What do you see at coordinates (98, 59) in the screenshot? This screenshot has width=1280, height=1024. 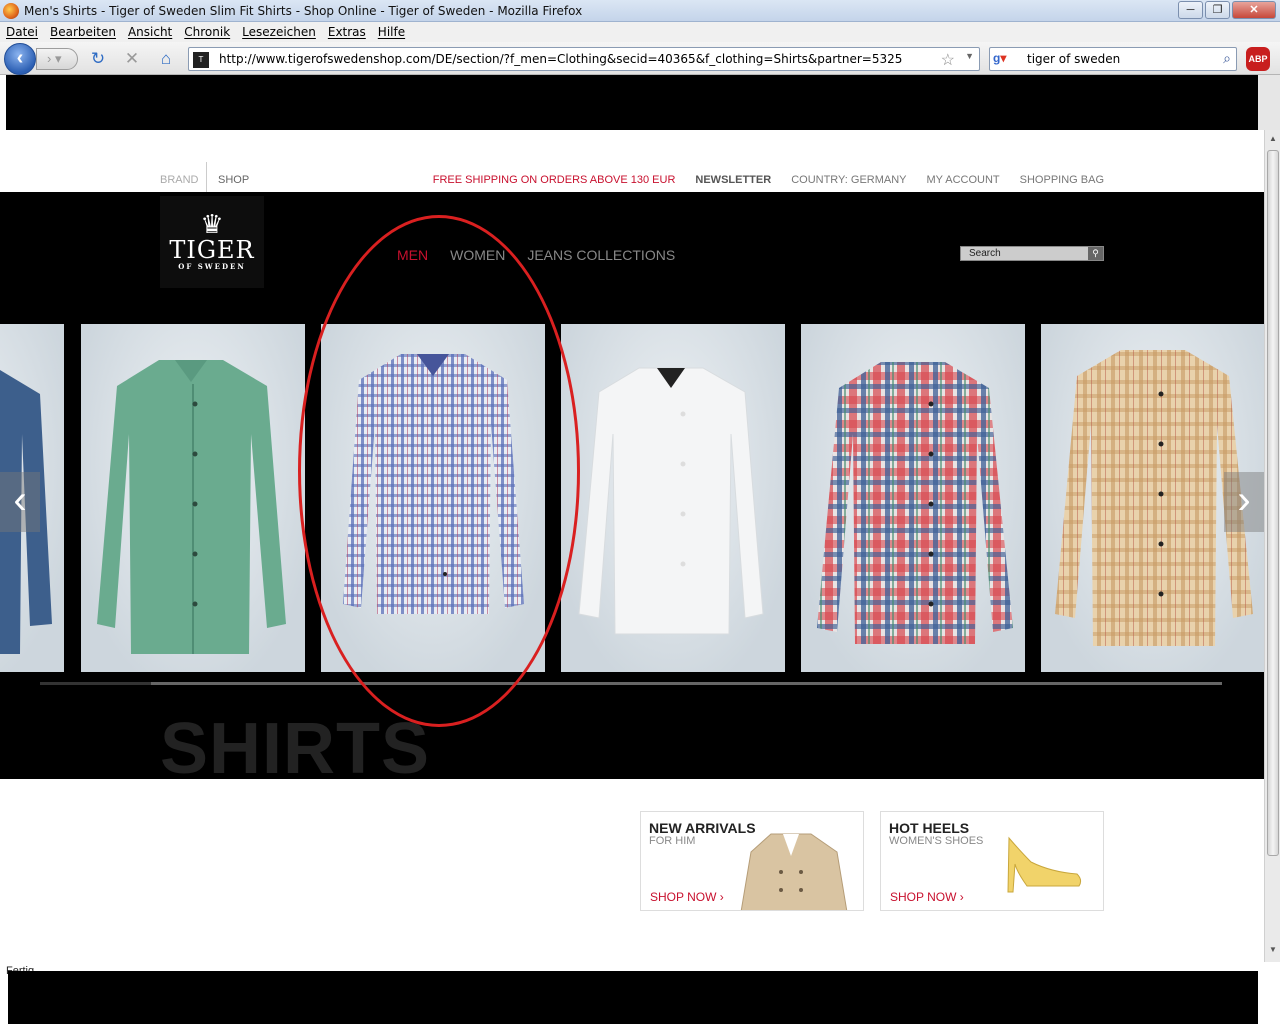 I see `reload-icon: ↻` at bounding box center [98, 59].